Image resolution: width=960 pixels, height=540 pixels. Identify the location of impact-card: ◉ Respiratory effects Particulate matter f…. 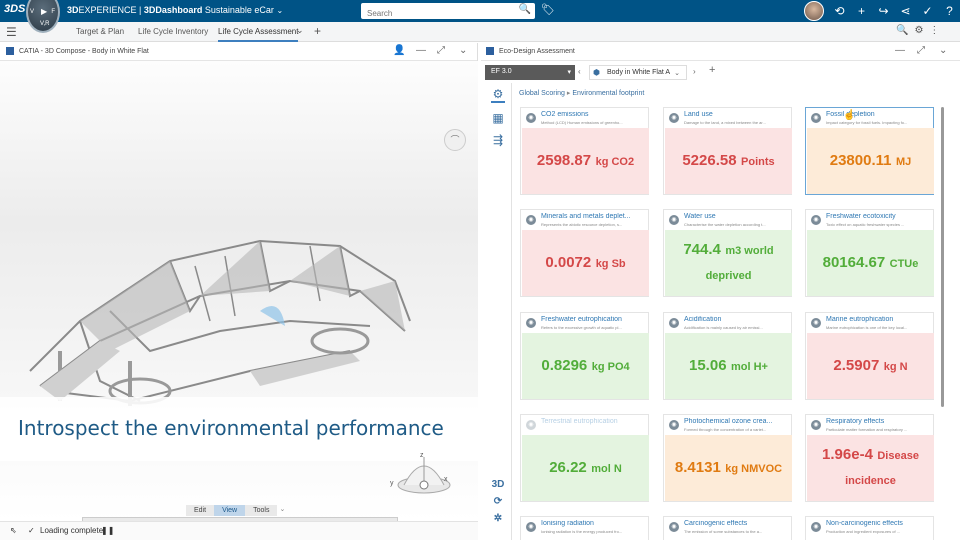
(869, 458).